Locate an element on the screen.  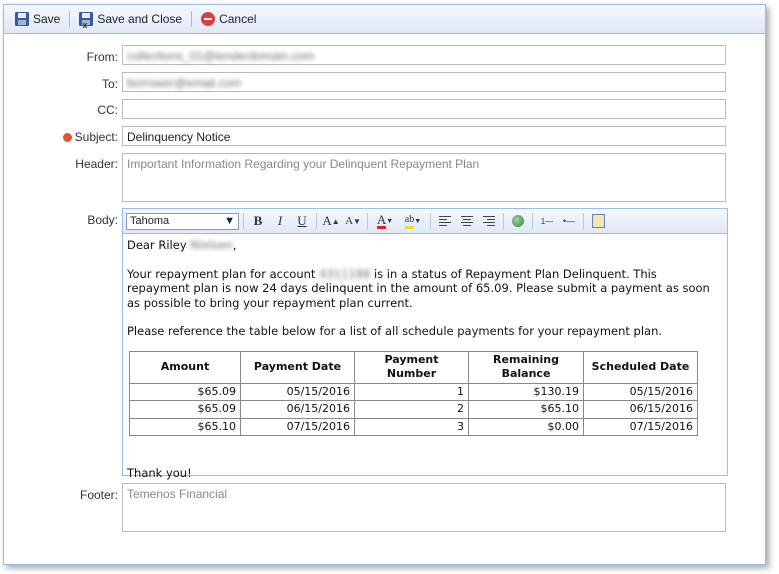
para1-start: Your repayment plan for account is located at coordinates (221, 273).